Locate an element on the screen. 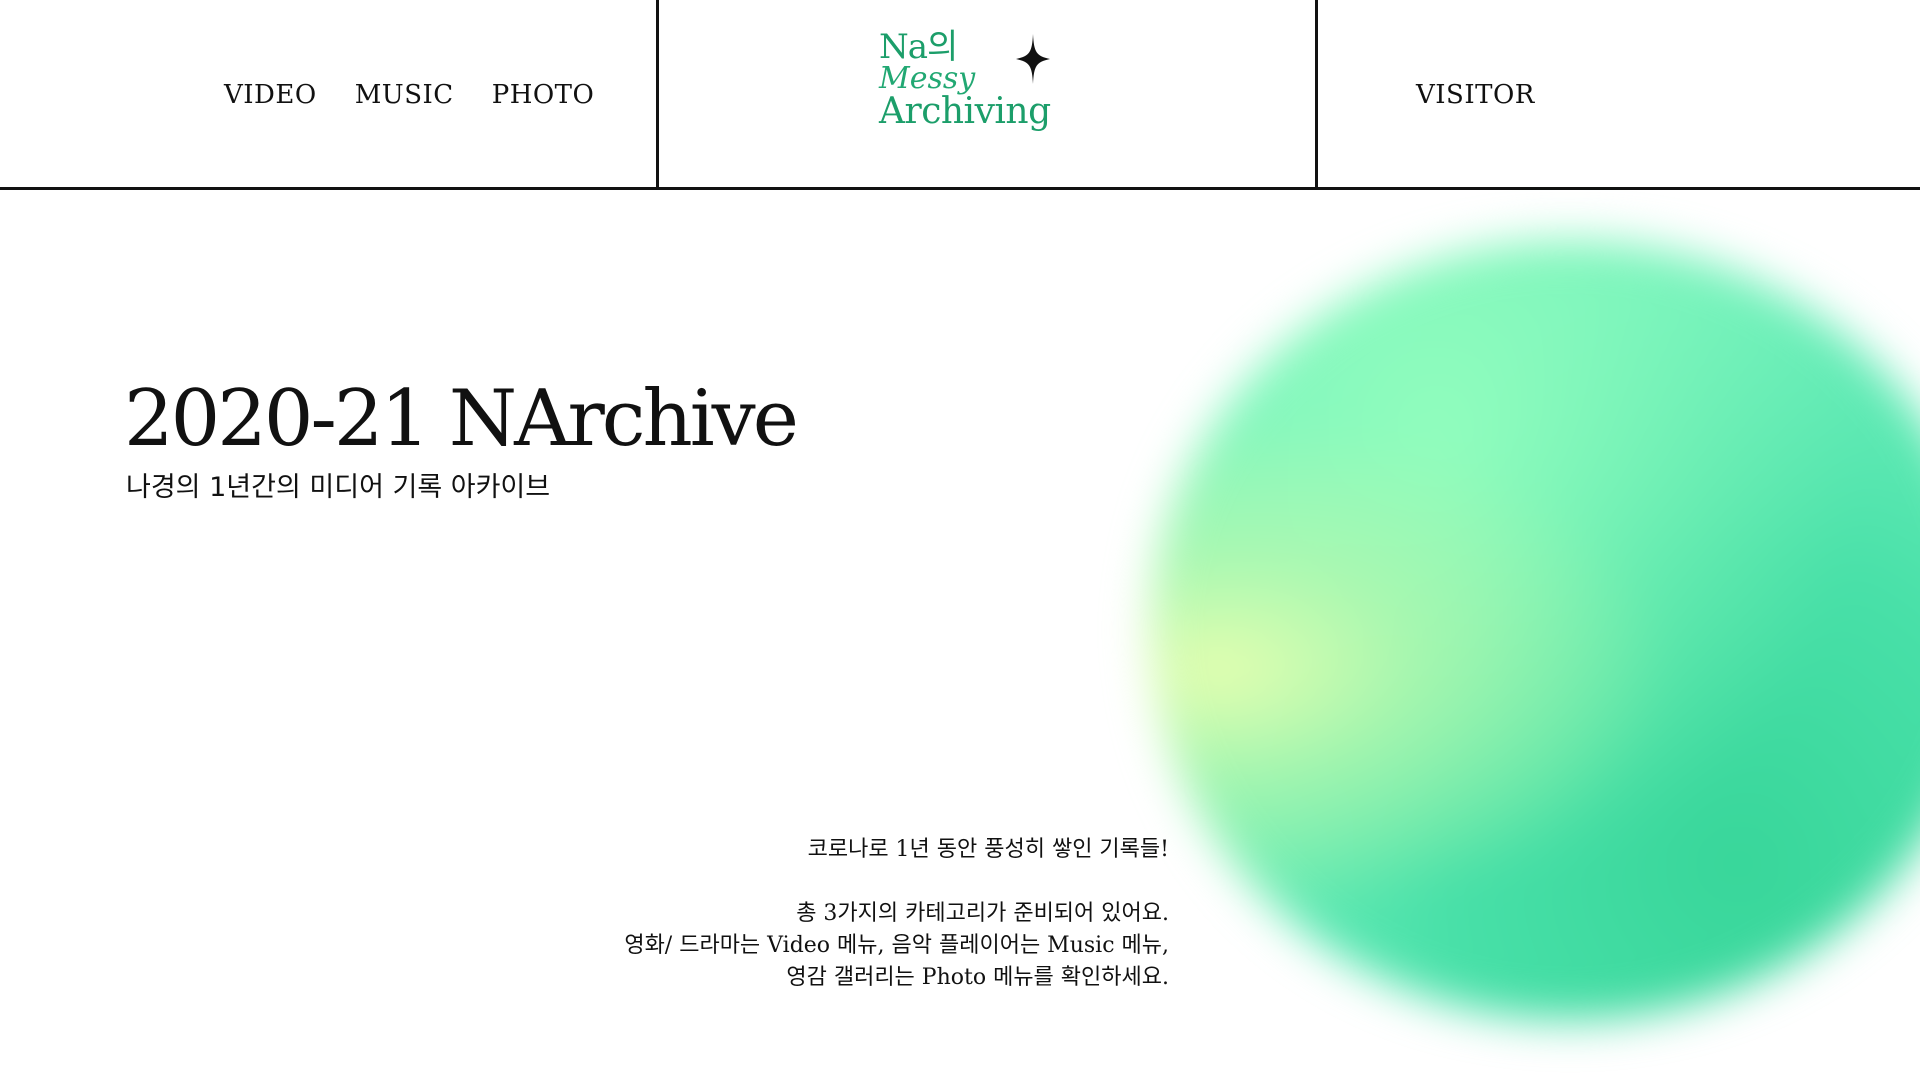 This screenshot has height=1080, width=1920. description-line: 총 3가지의 카테고리가 준비되어 있어요. is located at coordinates (982, 913).